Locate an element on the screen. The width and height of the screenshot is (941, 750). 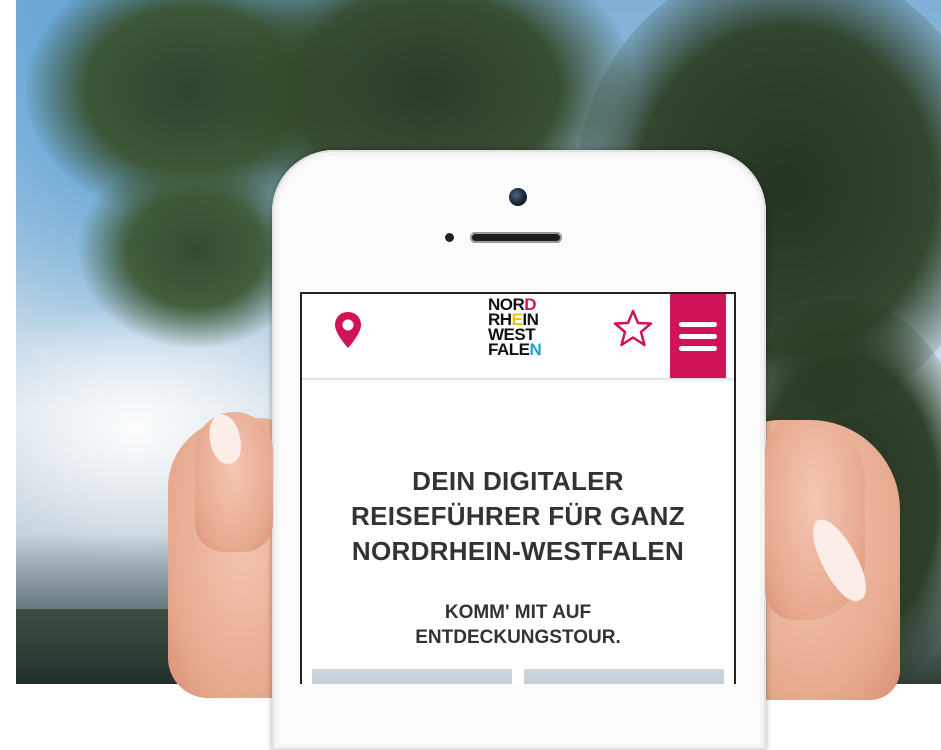
map-pin-icon is located at coordinates (348, 330).